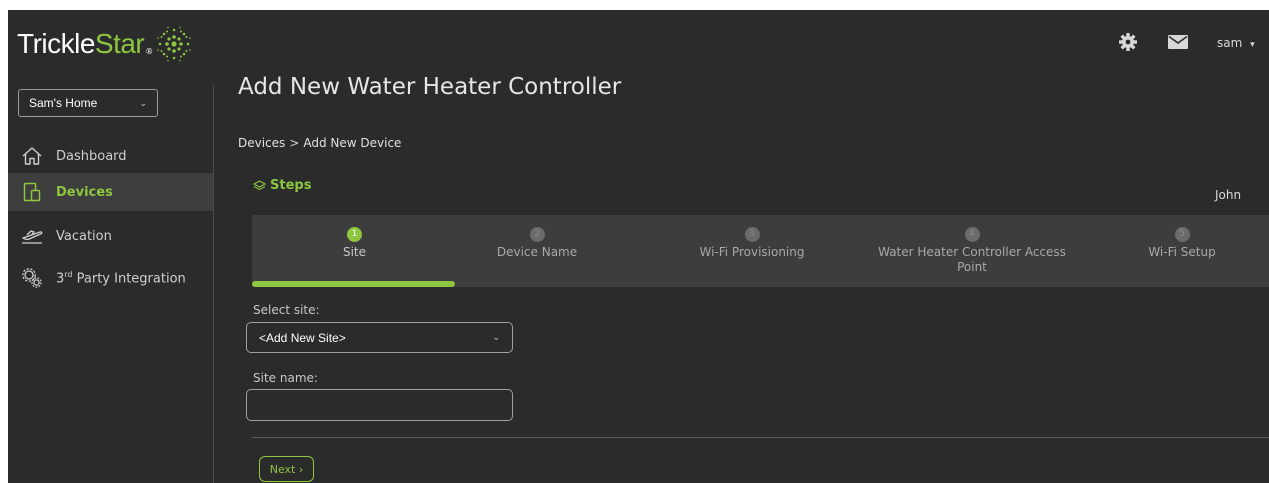  Describe the element at coordinates (972, 234) in the screenshot. I see `step-number: 4` at that location.